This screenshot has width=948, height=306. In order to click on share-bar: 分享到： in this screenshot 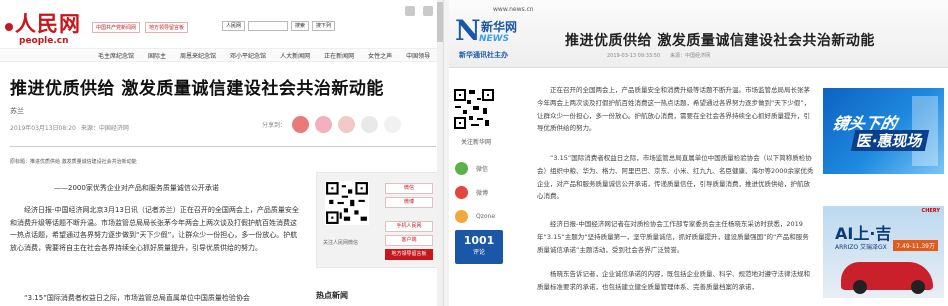, I will do `click(332, 124)`.